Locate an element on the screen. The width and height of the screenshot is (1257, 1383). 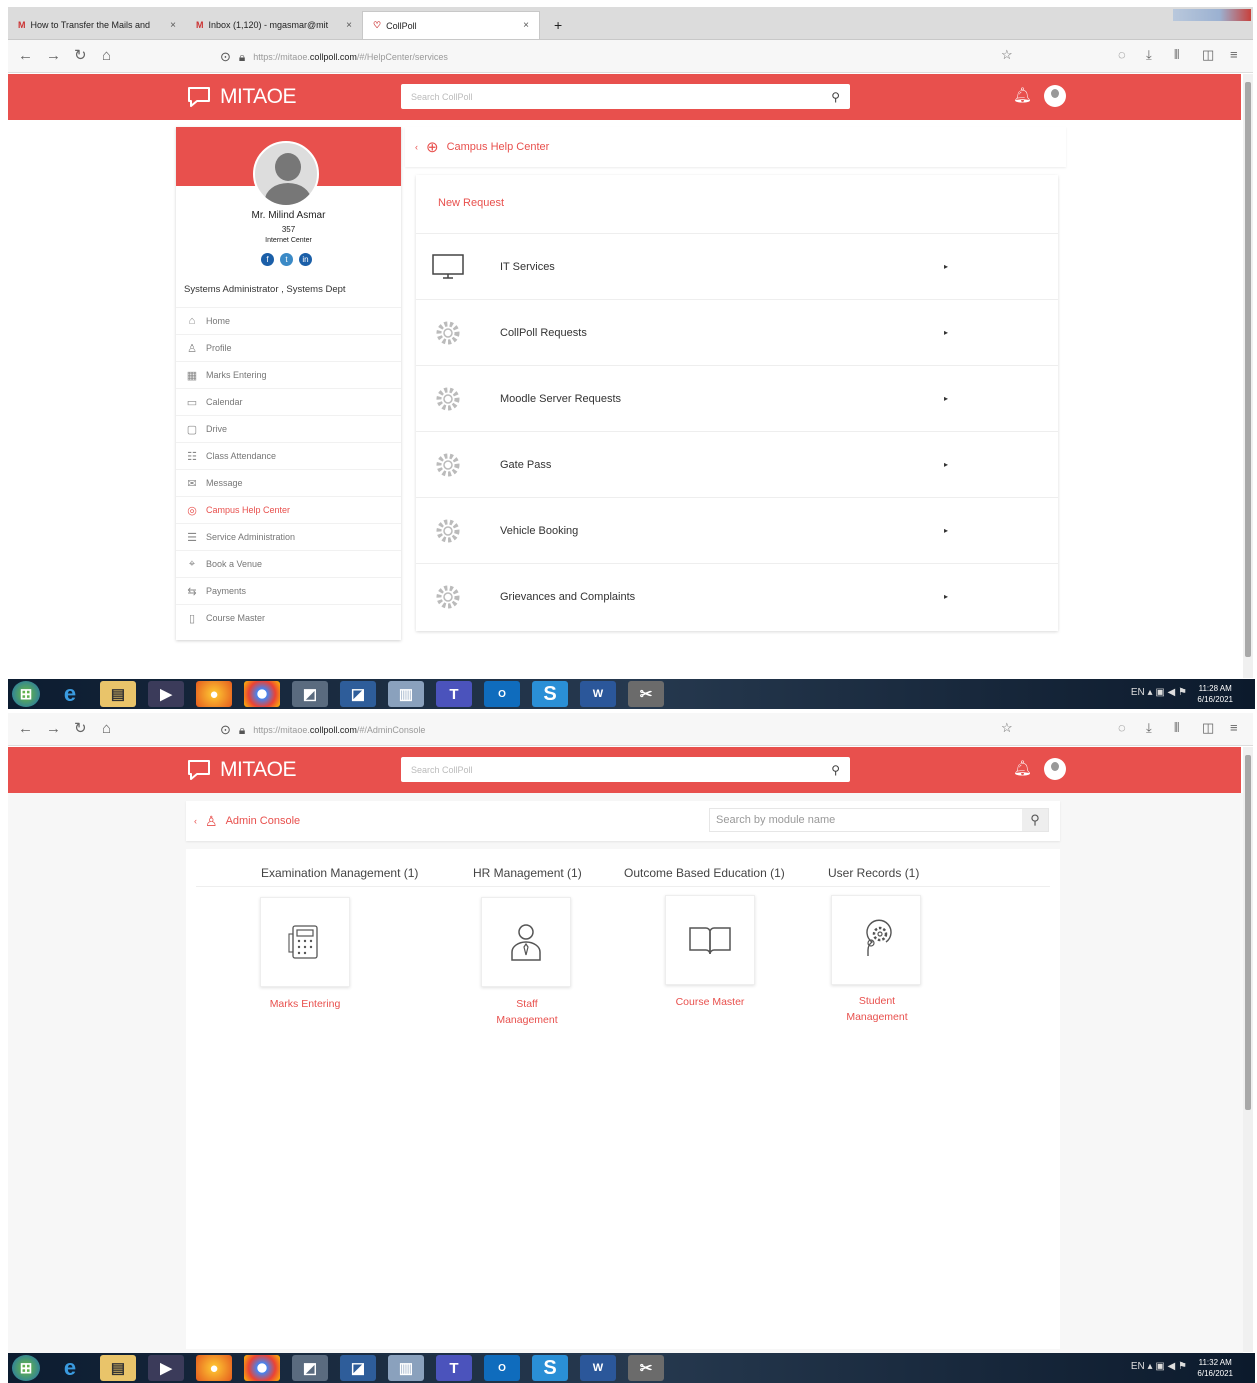
category-examination-management: Examination Management (1) is located at coordinates (339, 873).